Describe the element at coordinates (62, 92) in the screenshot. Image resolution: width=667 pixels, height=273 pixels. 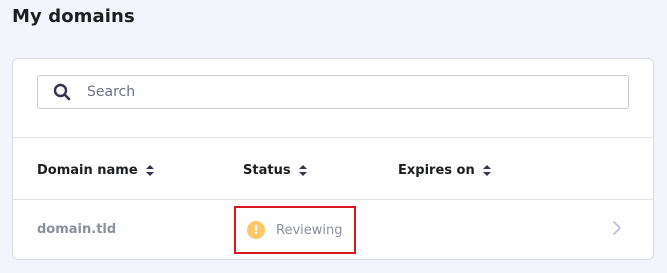
I see `search-icon` at that location.